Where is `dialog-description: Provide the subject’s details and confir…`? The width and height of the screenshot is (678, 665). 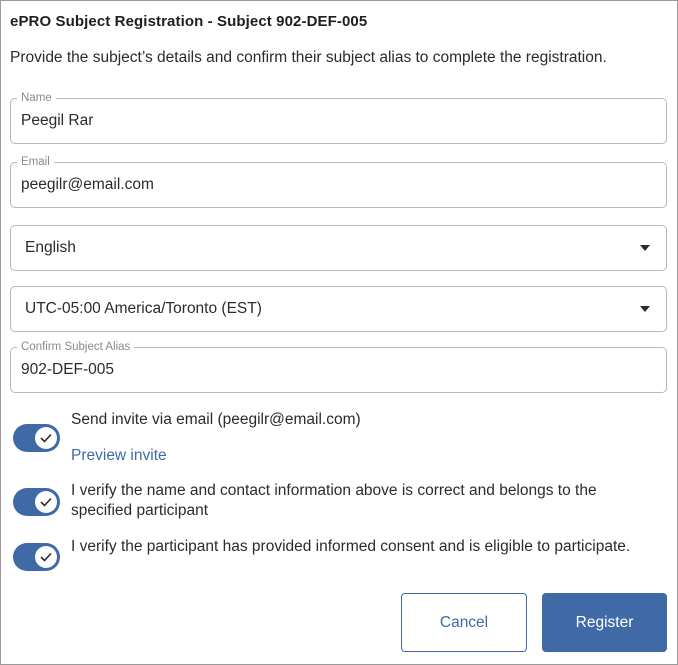
dialog-description: Provide the subject’s details and confir… is located at coordinates (308, 57).